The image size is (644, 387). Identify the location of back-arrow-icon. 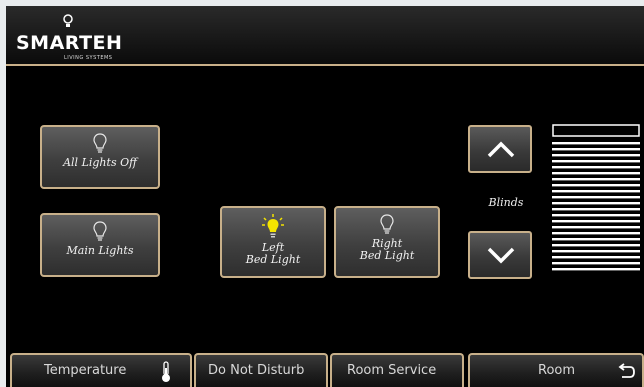
(626, 370).